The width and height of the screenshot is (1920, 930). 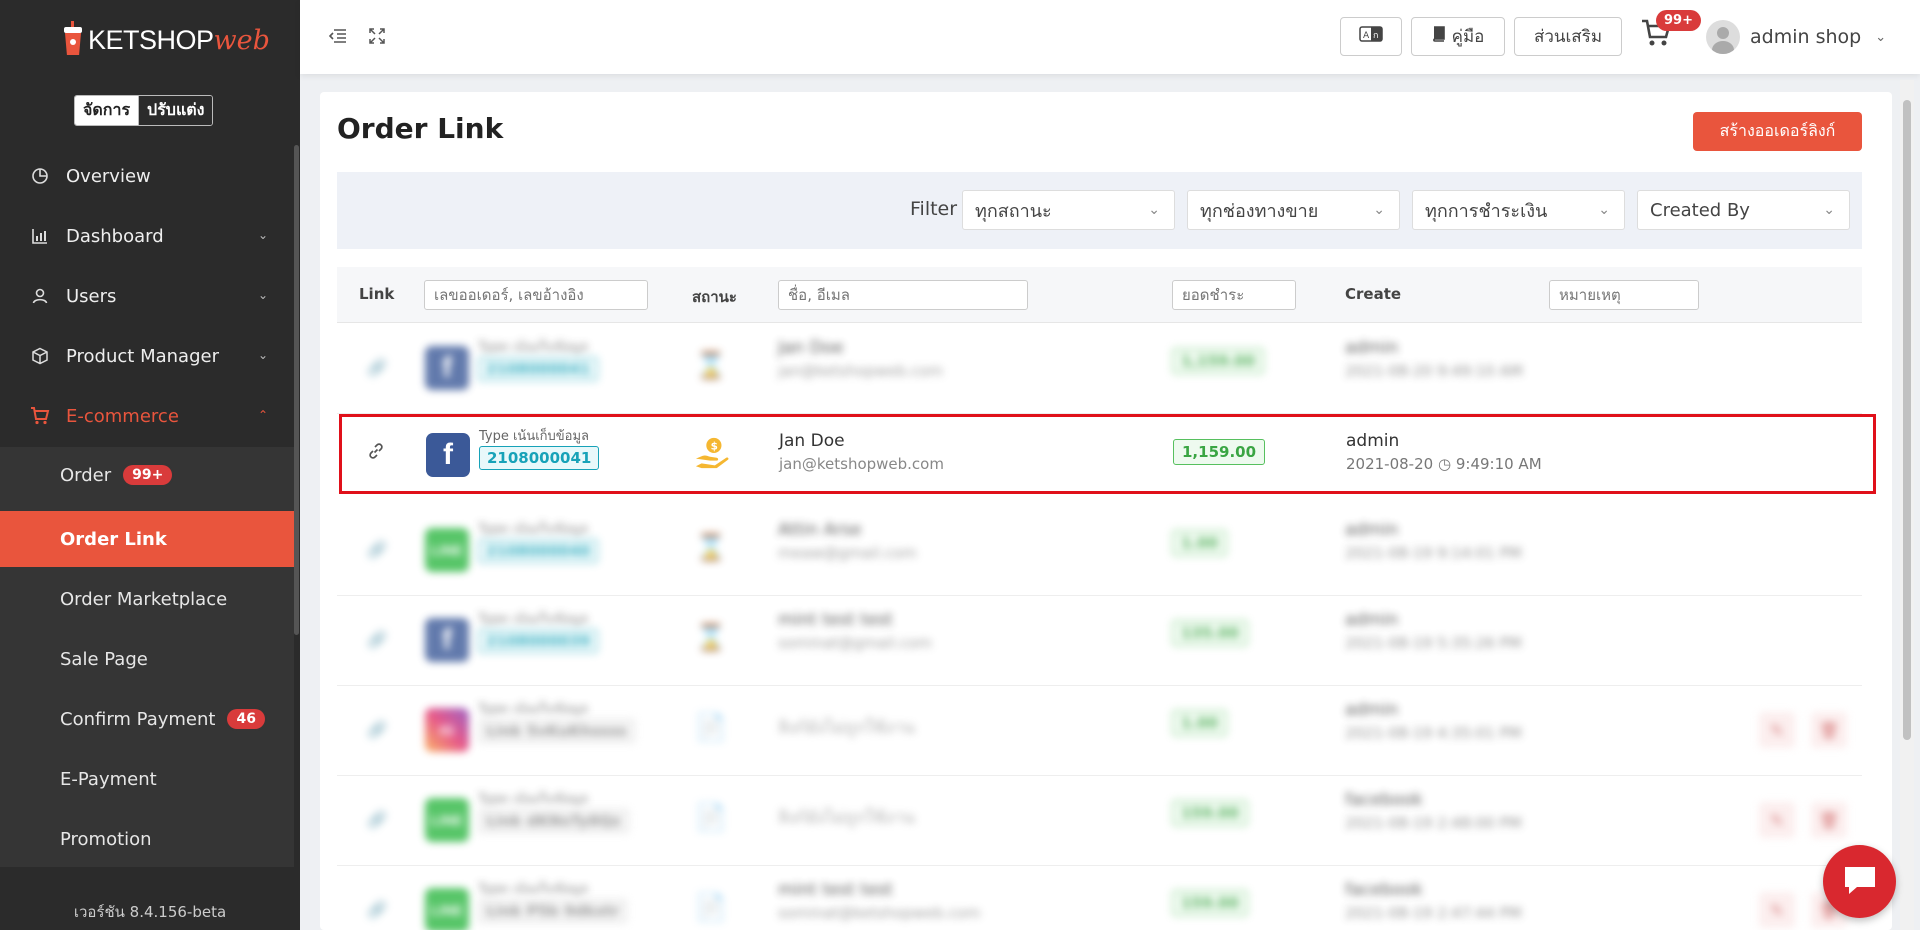 What do you see at coordinates (296, 390) in the screenshot?
I see `sidebar-scrollbar` at bounding box center [296, 390].